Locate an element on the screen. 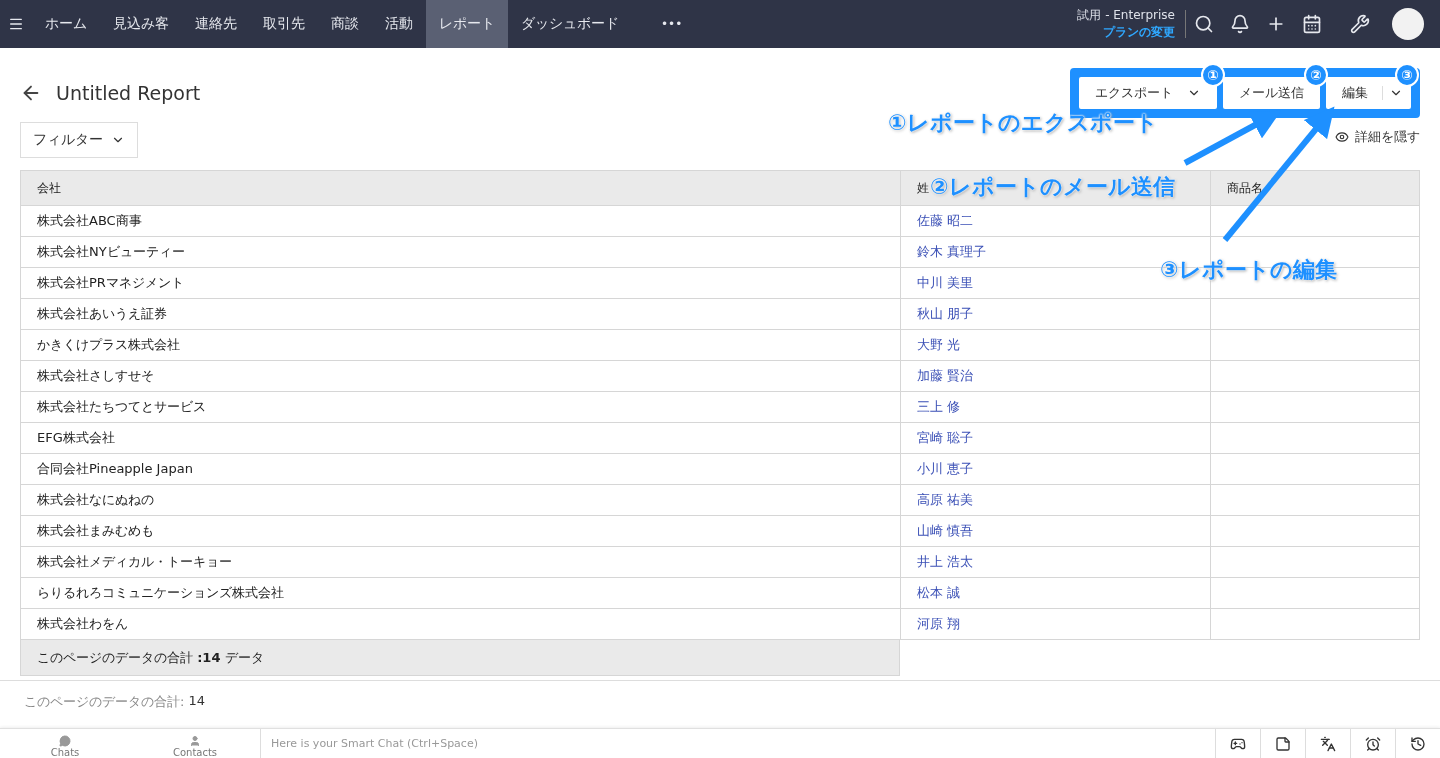 The image size is (1440, 758). number-badge: ③ is located at coordinates (1407, 75).